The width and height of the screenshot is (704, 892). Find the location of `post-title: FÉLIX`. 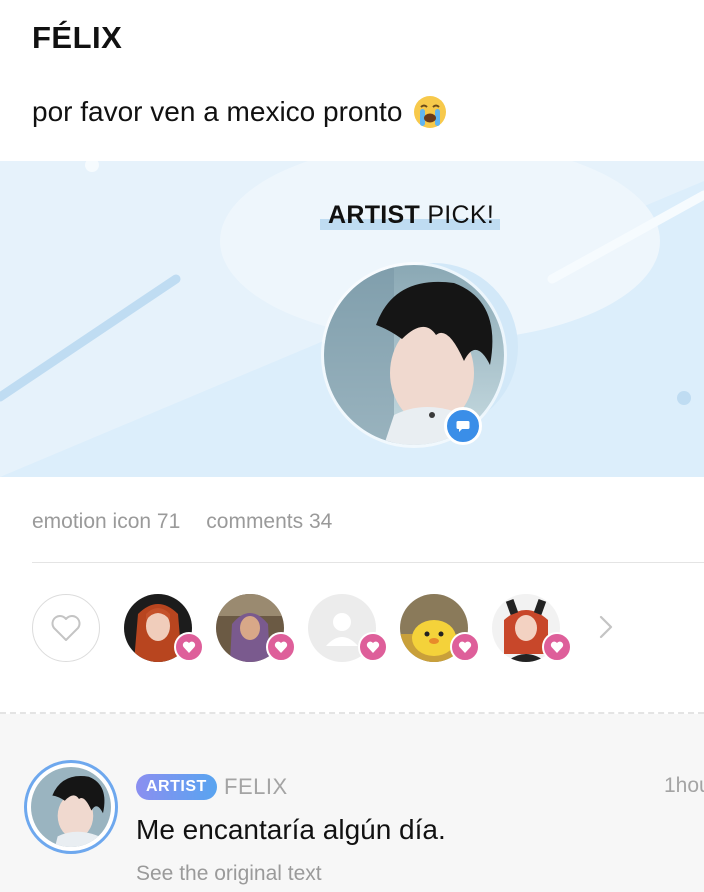

post-title: FÉLIX is located at coordinates (77, 37).